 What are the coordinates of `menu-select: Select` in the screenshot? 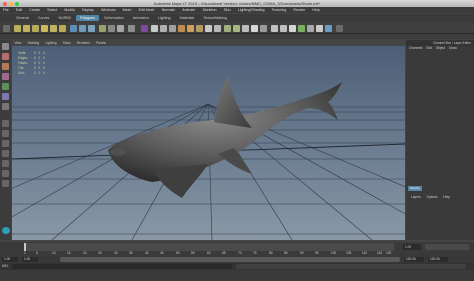 It's located at (52, 10).